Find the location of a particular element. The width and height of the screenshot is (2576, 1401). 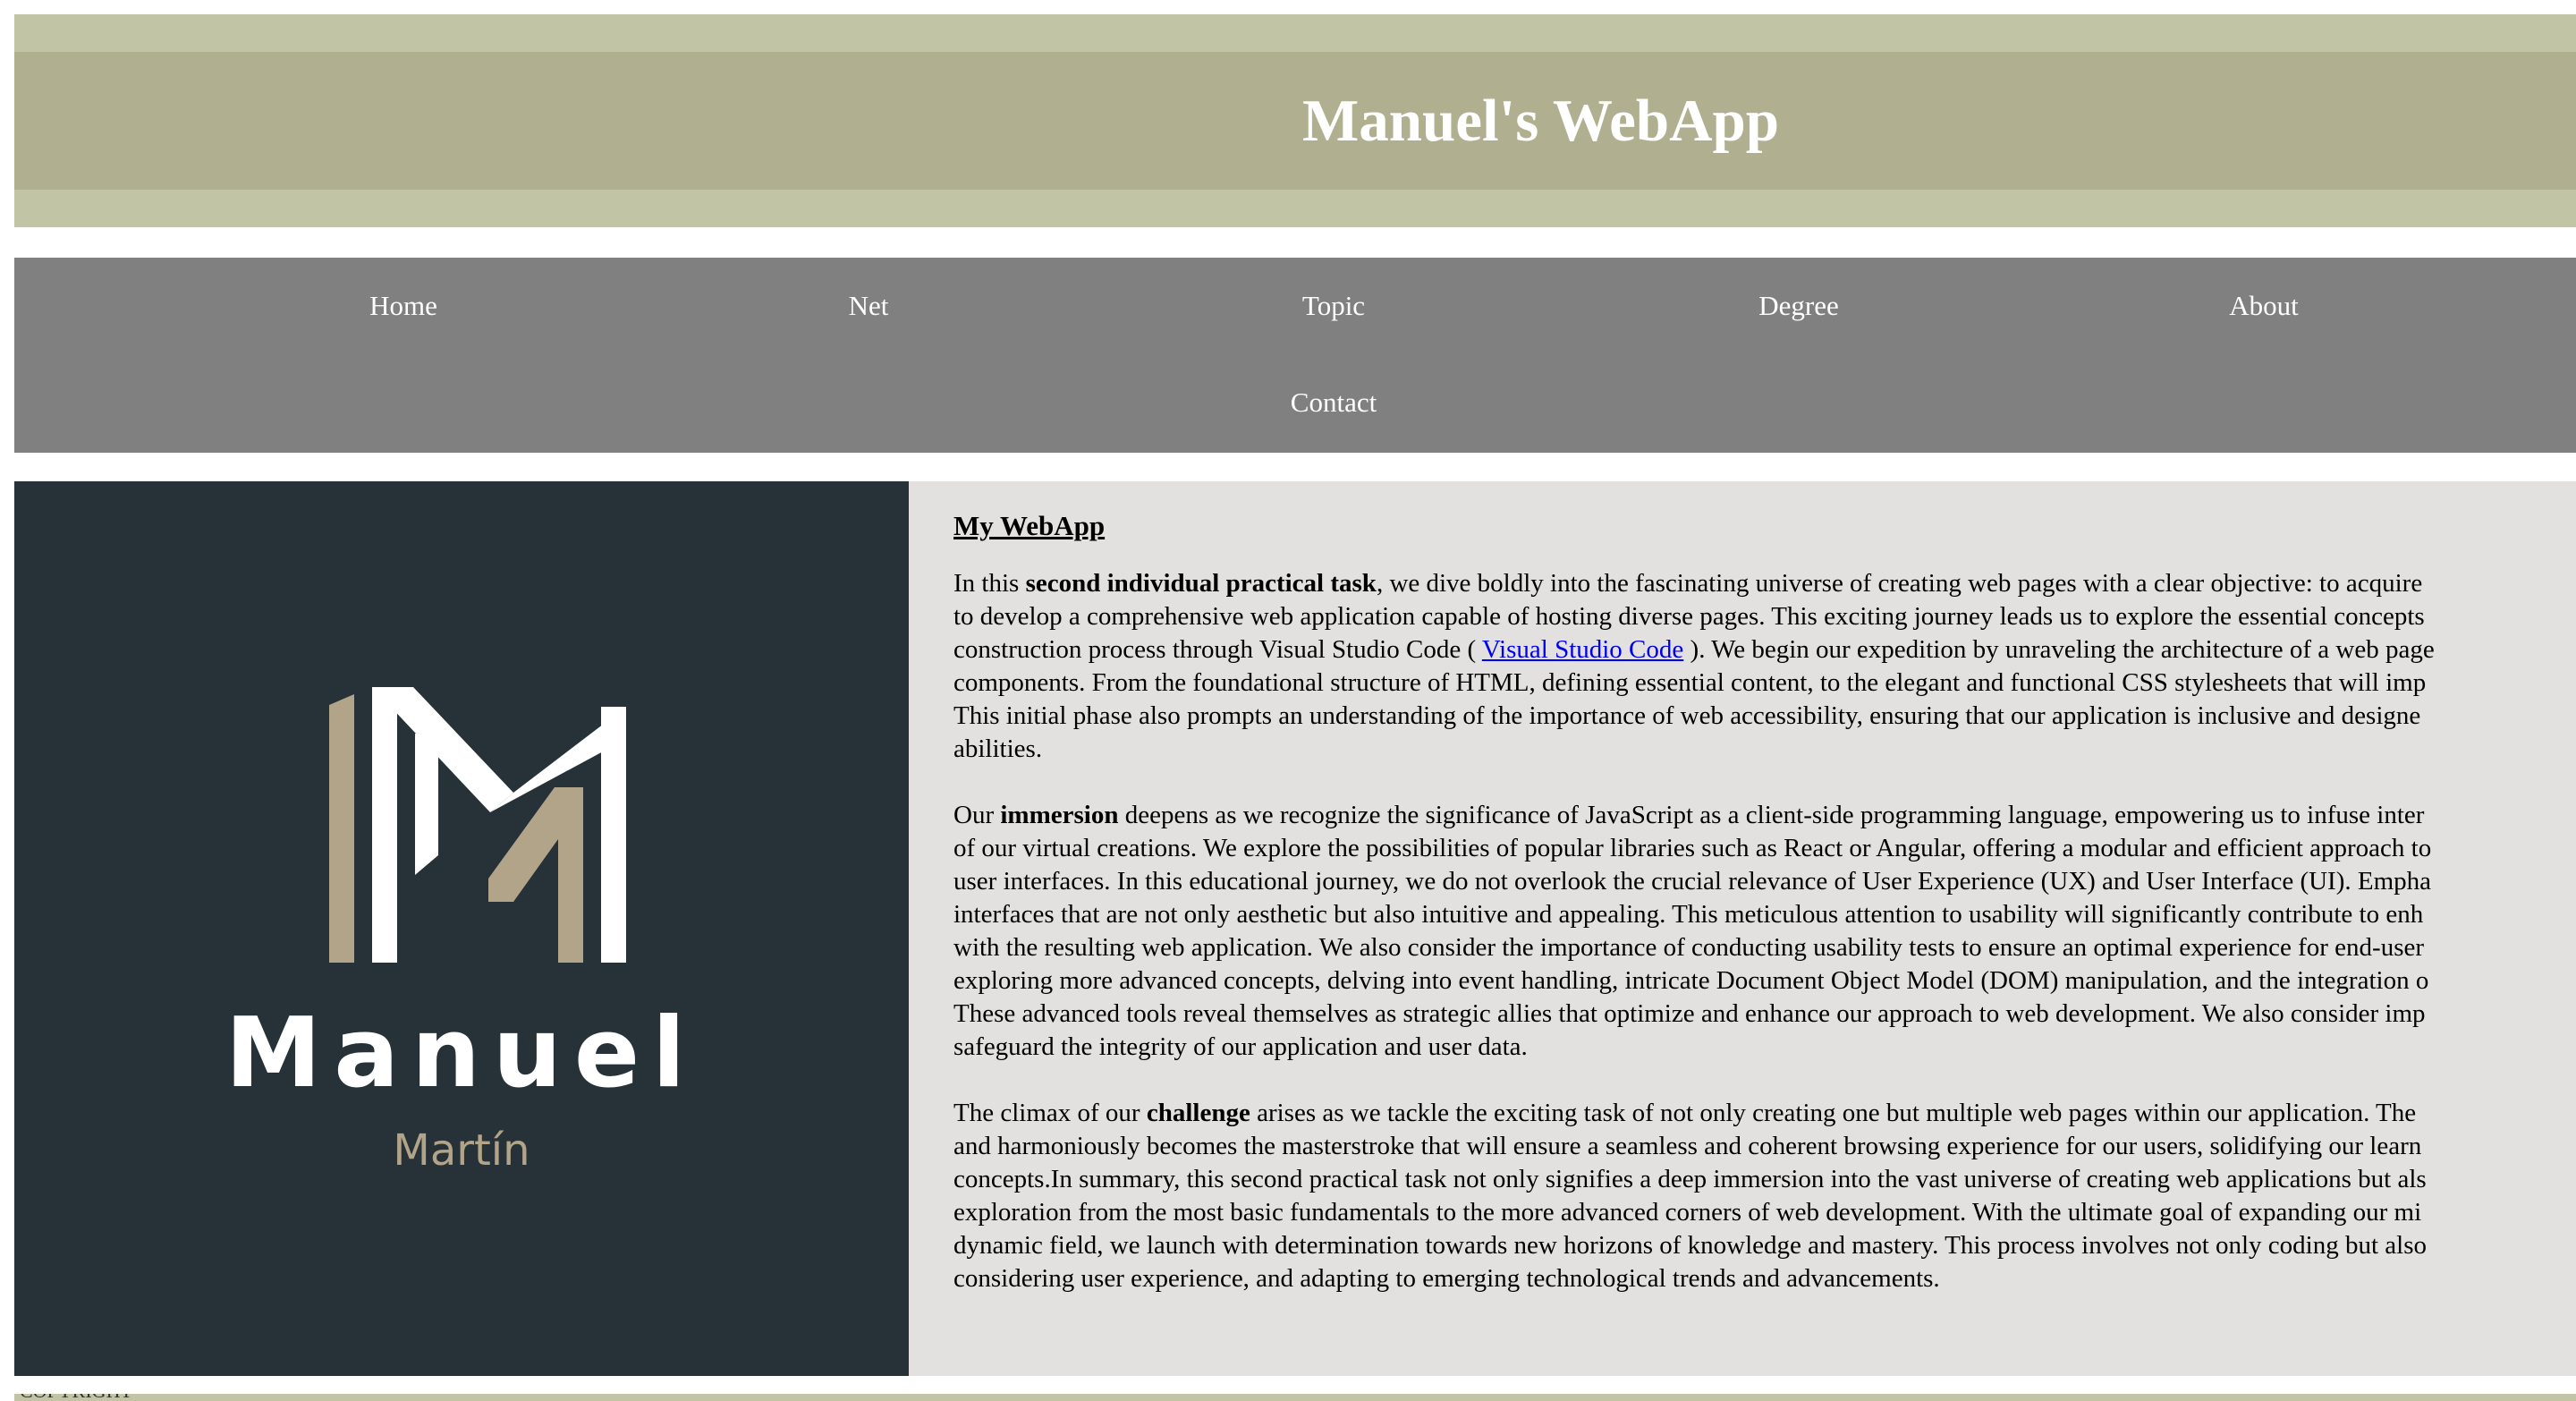

monogram-left-bar is located at coordinates (341, 828).